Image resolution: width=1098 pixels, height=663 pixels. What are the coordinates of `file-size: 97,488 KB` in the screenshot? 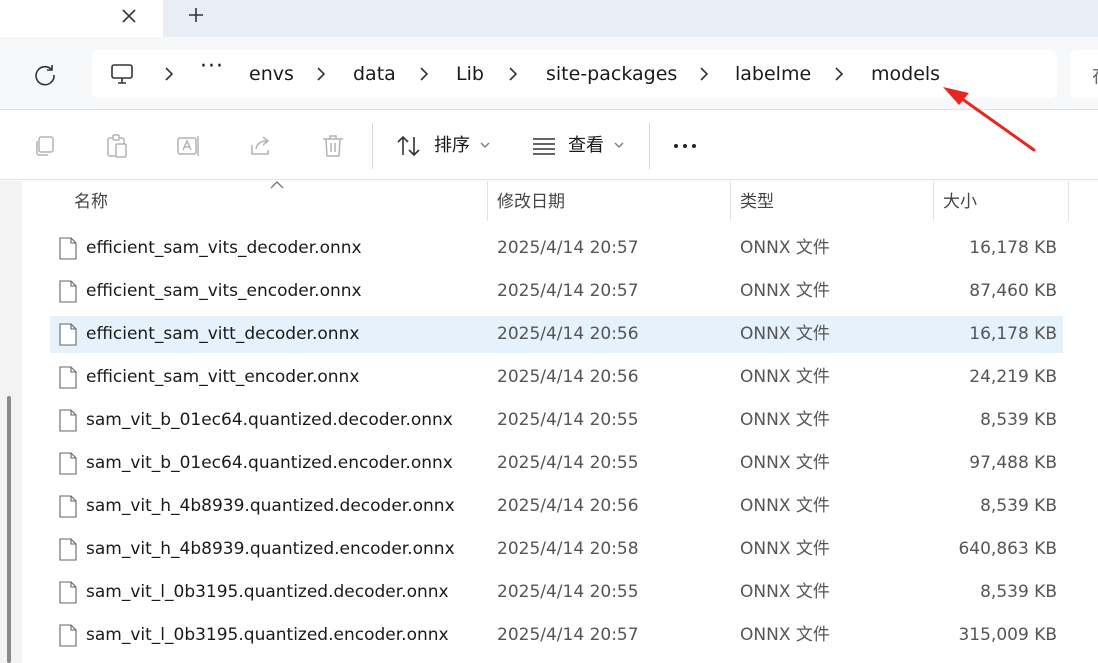 It's located at (1013, 463).